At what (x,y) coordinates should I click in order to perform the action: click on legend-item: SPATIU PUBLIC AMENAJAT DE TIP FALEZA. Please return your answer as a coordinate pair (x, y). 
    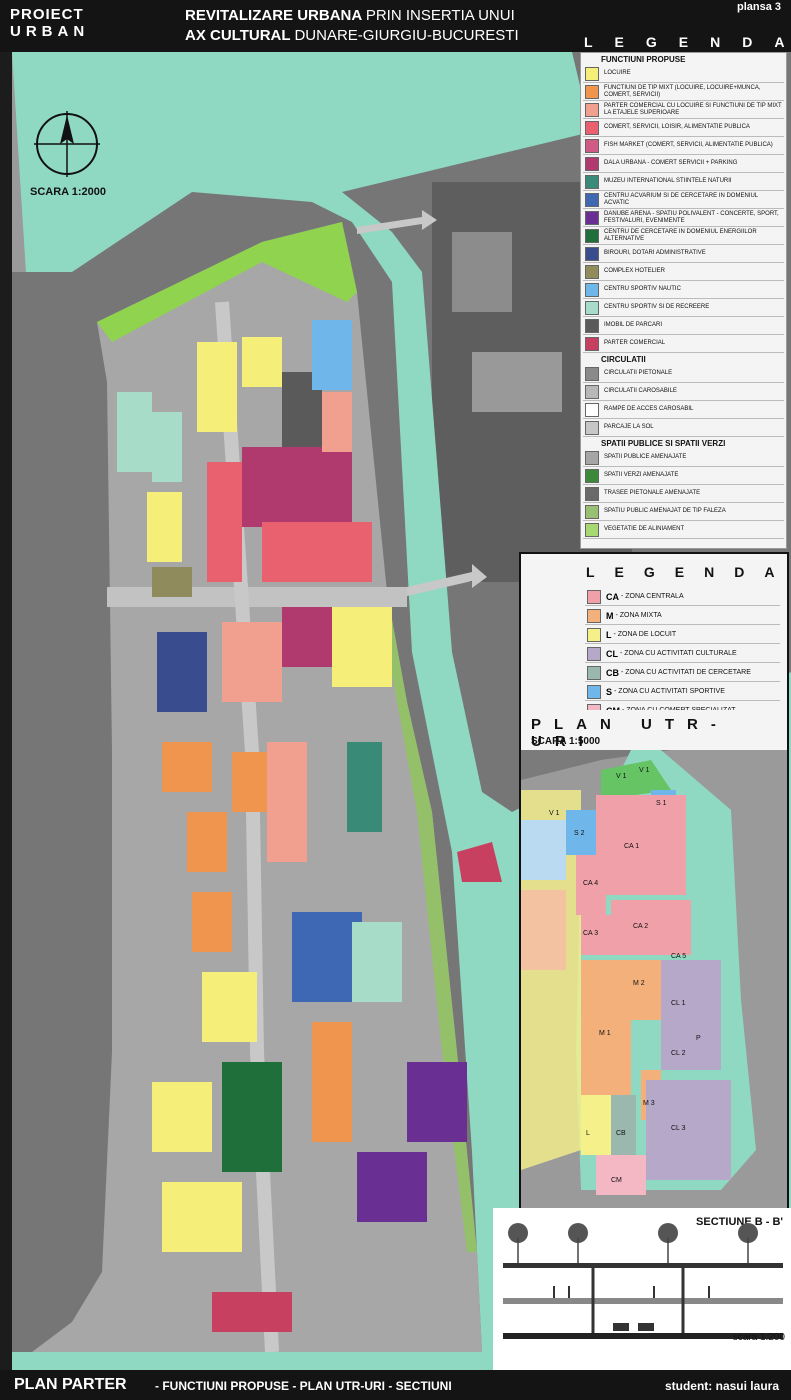
    Looking at the image, I should click on (683, 512).